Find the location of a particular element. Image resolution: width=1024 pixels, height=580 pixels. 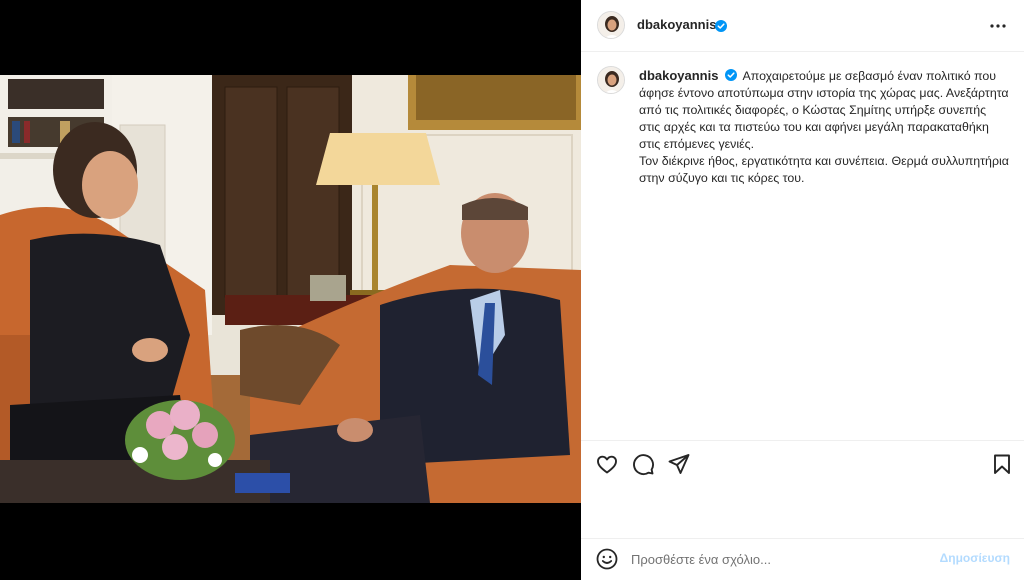

comment-bubble-icon is located at coordinates (643, 464).